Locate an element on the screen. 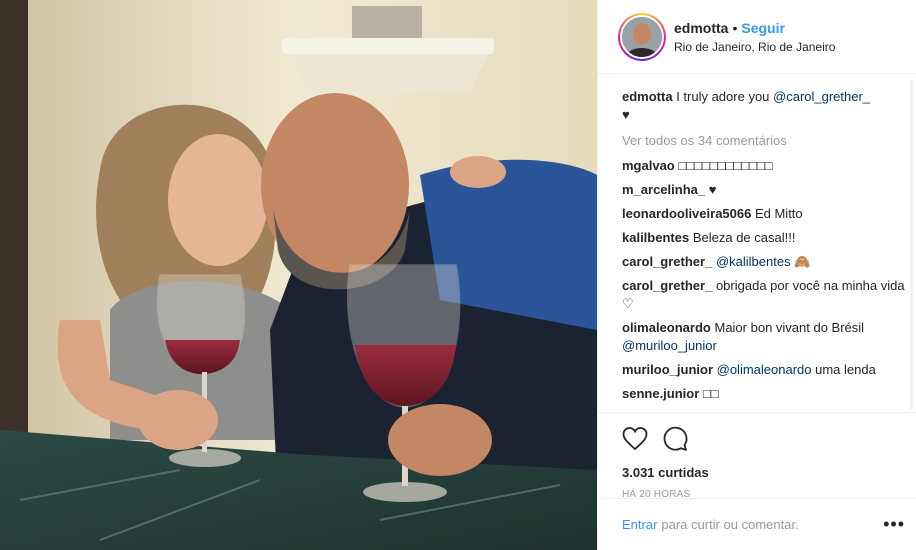 Image resolution: width=916 pixels, height=550 pixels. comment-mention: @olimaleonardo is located at coordinates (764, 369).